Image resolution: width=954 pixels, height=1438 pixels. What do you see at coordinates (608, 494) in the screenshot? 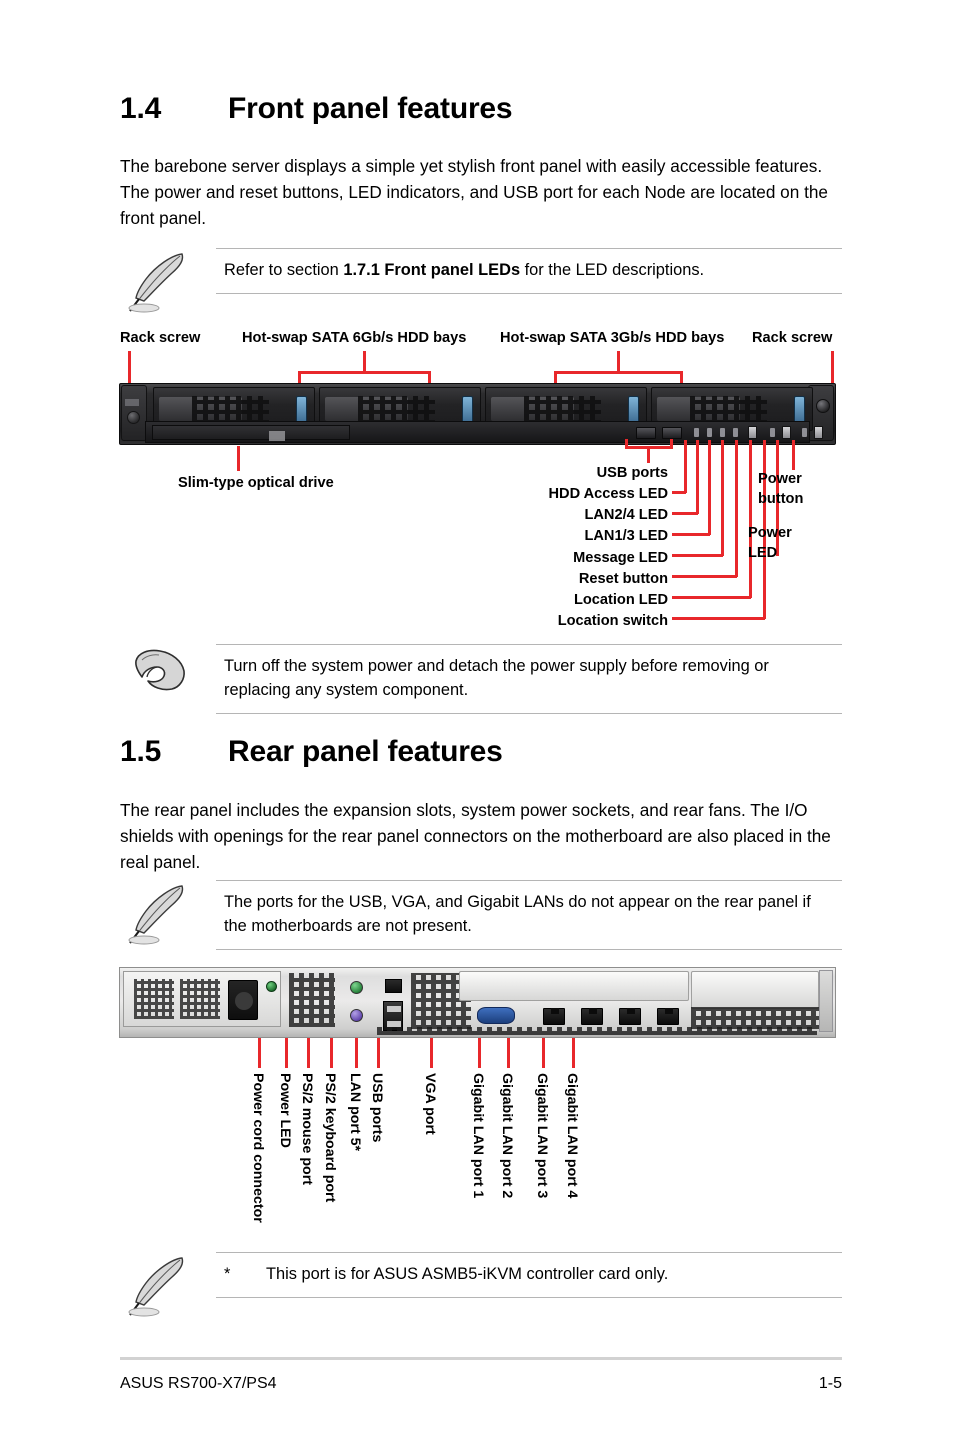
I see `callout-hdd-access-led: HDD Access LED` at bounding box center [608, 494].